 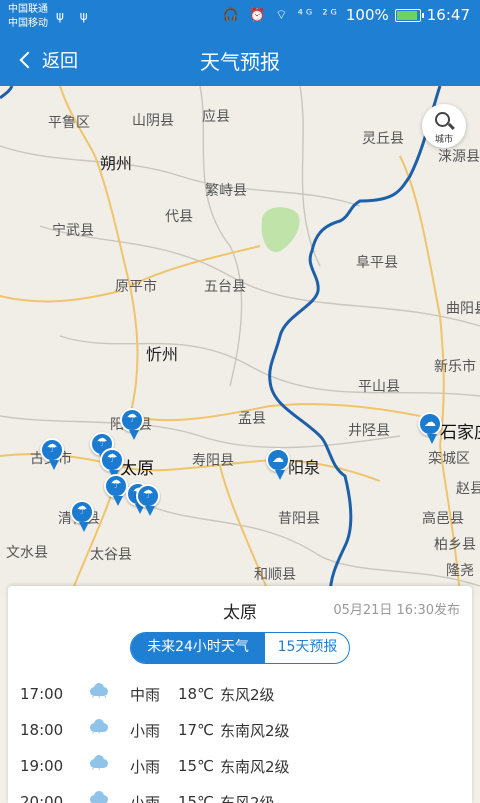 What do you see at coordinates (179, 217) in the screenshot?
I see `place-label: 代县` at bounding box center [179, 217].